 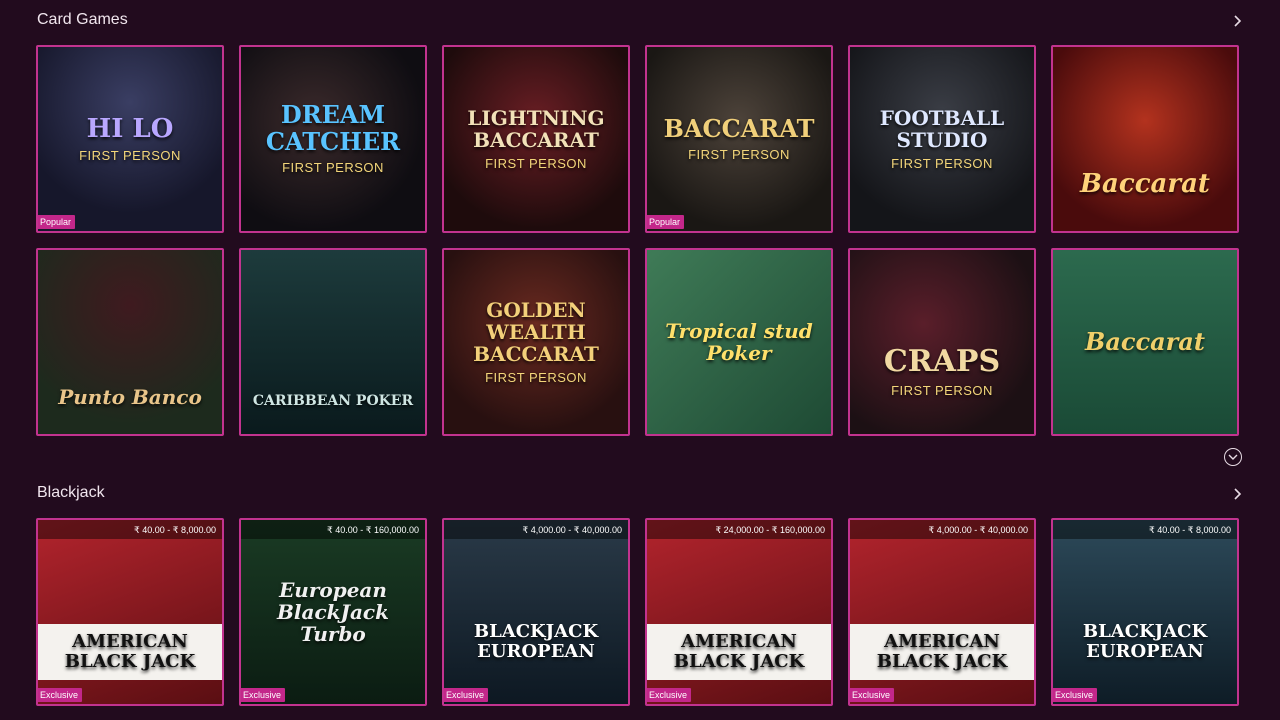 I want to click on game-title: BACCARAT FIRST PERSON, so click(x=739, y=138).